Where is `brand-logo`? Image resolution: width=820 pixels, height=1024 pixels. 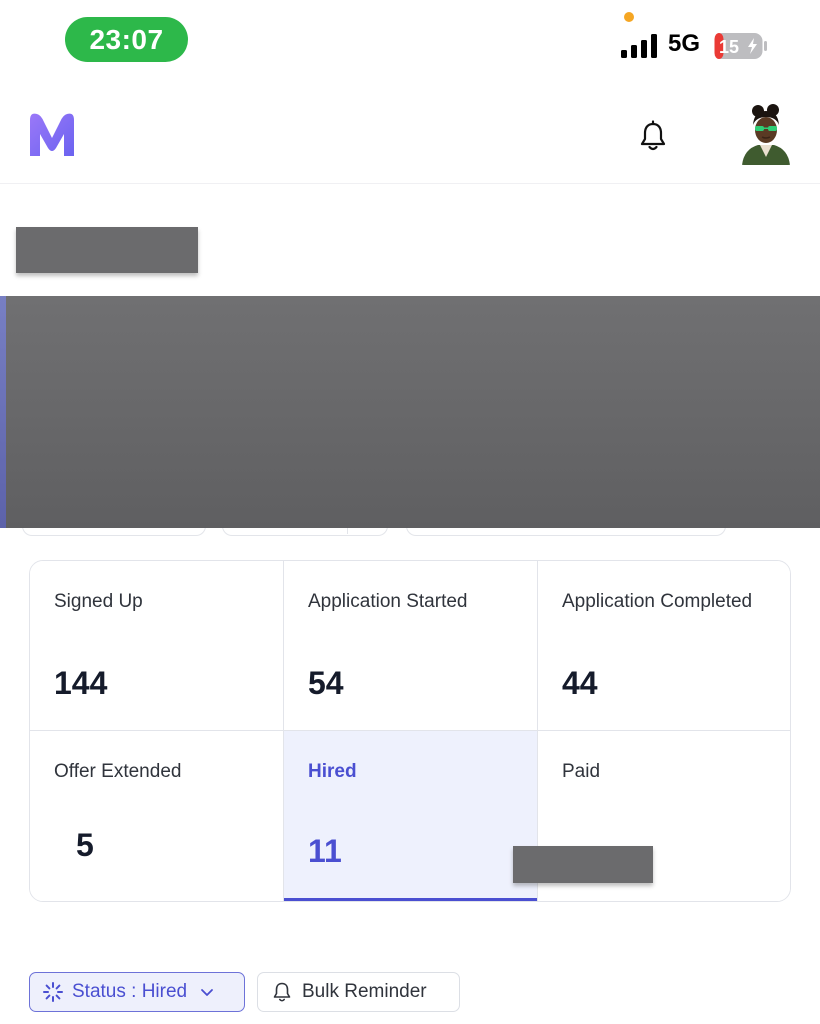 brand-logo is located at coordinates (52, 135).